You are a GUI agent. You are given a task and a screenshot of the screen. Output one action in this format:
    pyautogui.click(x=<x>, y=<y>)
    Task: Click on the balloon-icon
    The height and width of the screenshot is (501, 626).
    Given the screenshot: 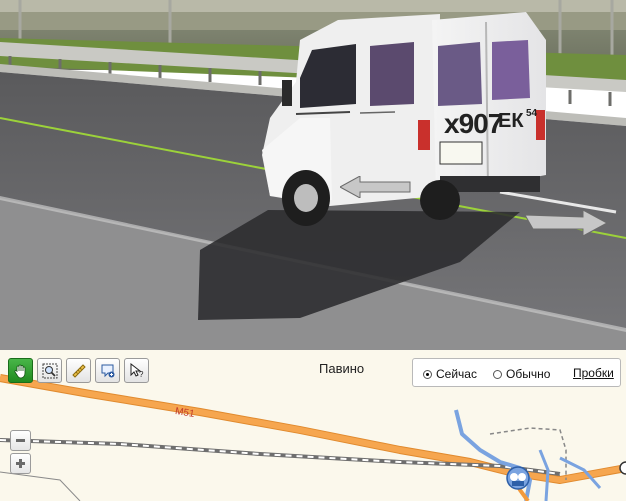 What is the action you would take?
    pyautogui.click(x=107, y=370)
    